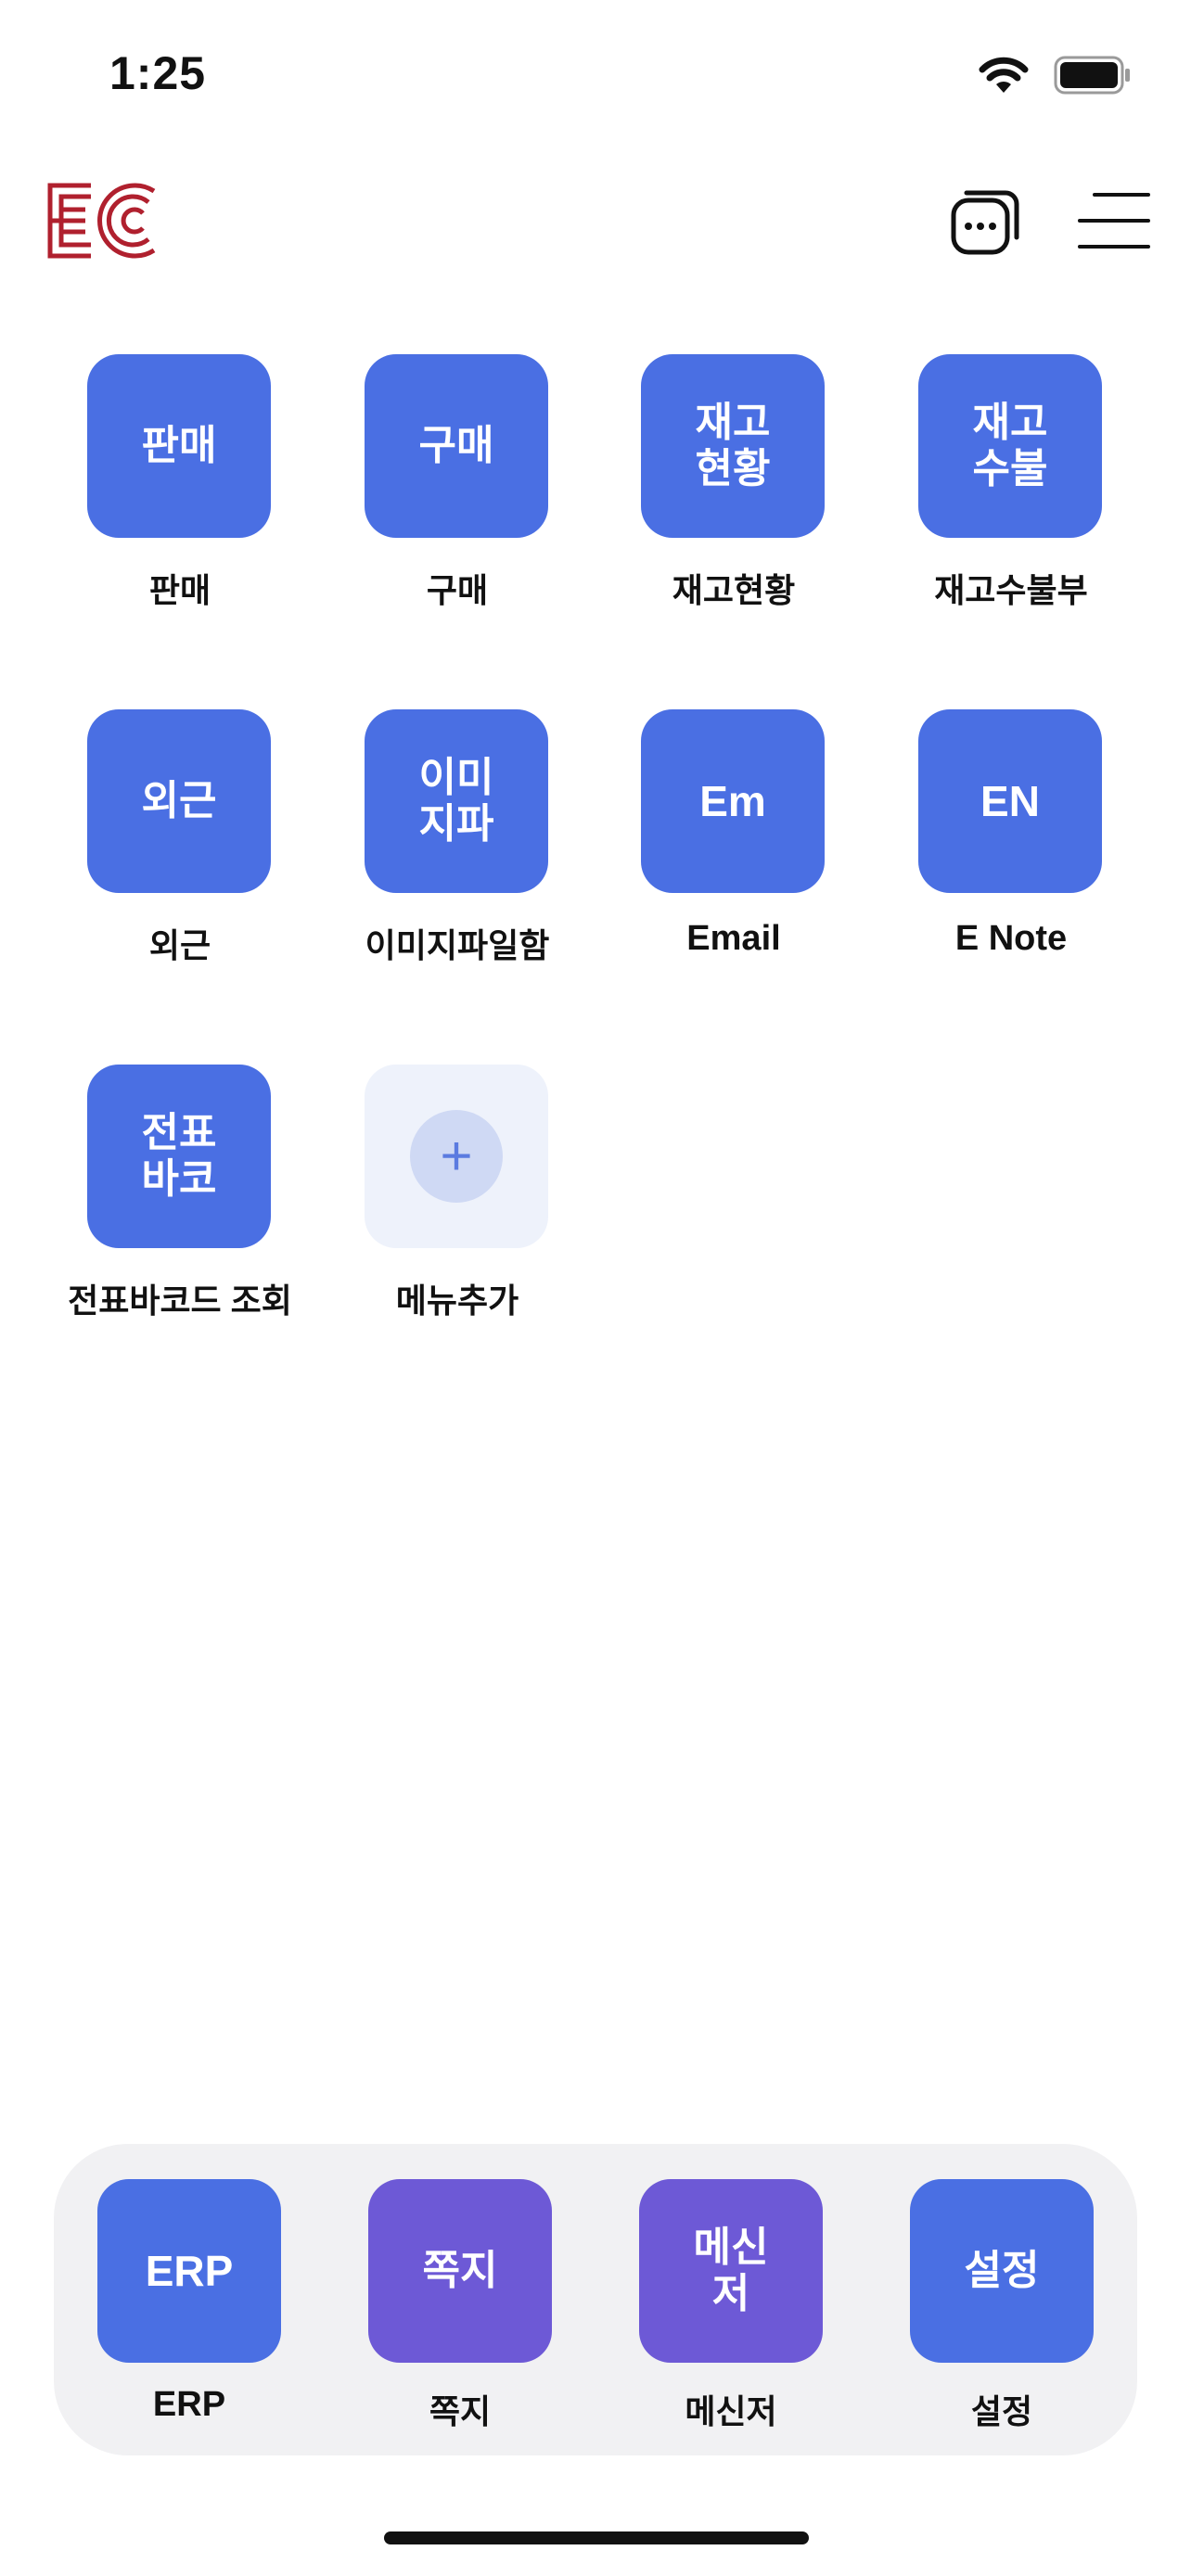 This screenshot has width=1191, height=2576. Describe the element at coordinates (460, 2411) in the screenshot. I see `dock-item-label: 쪽지` at that location.